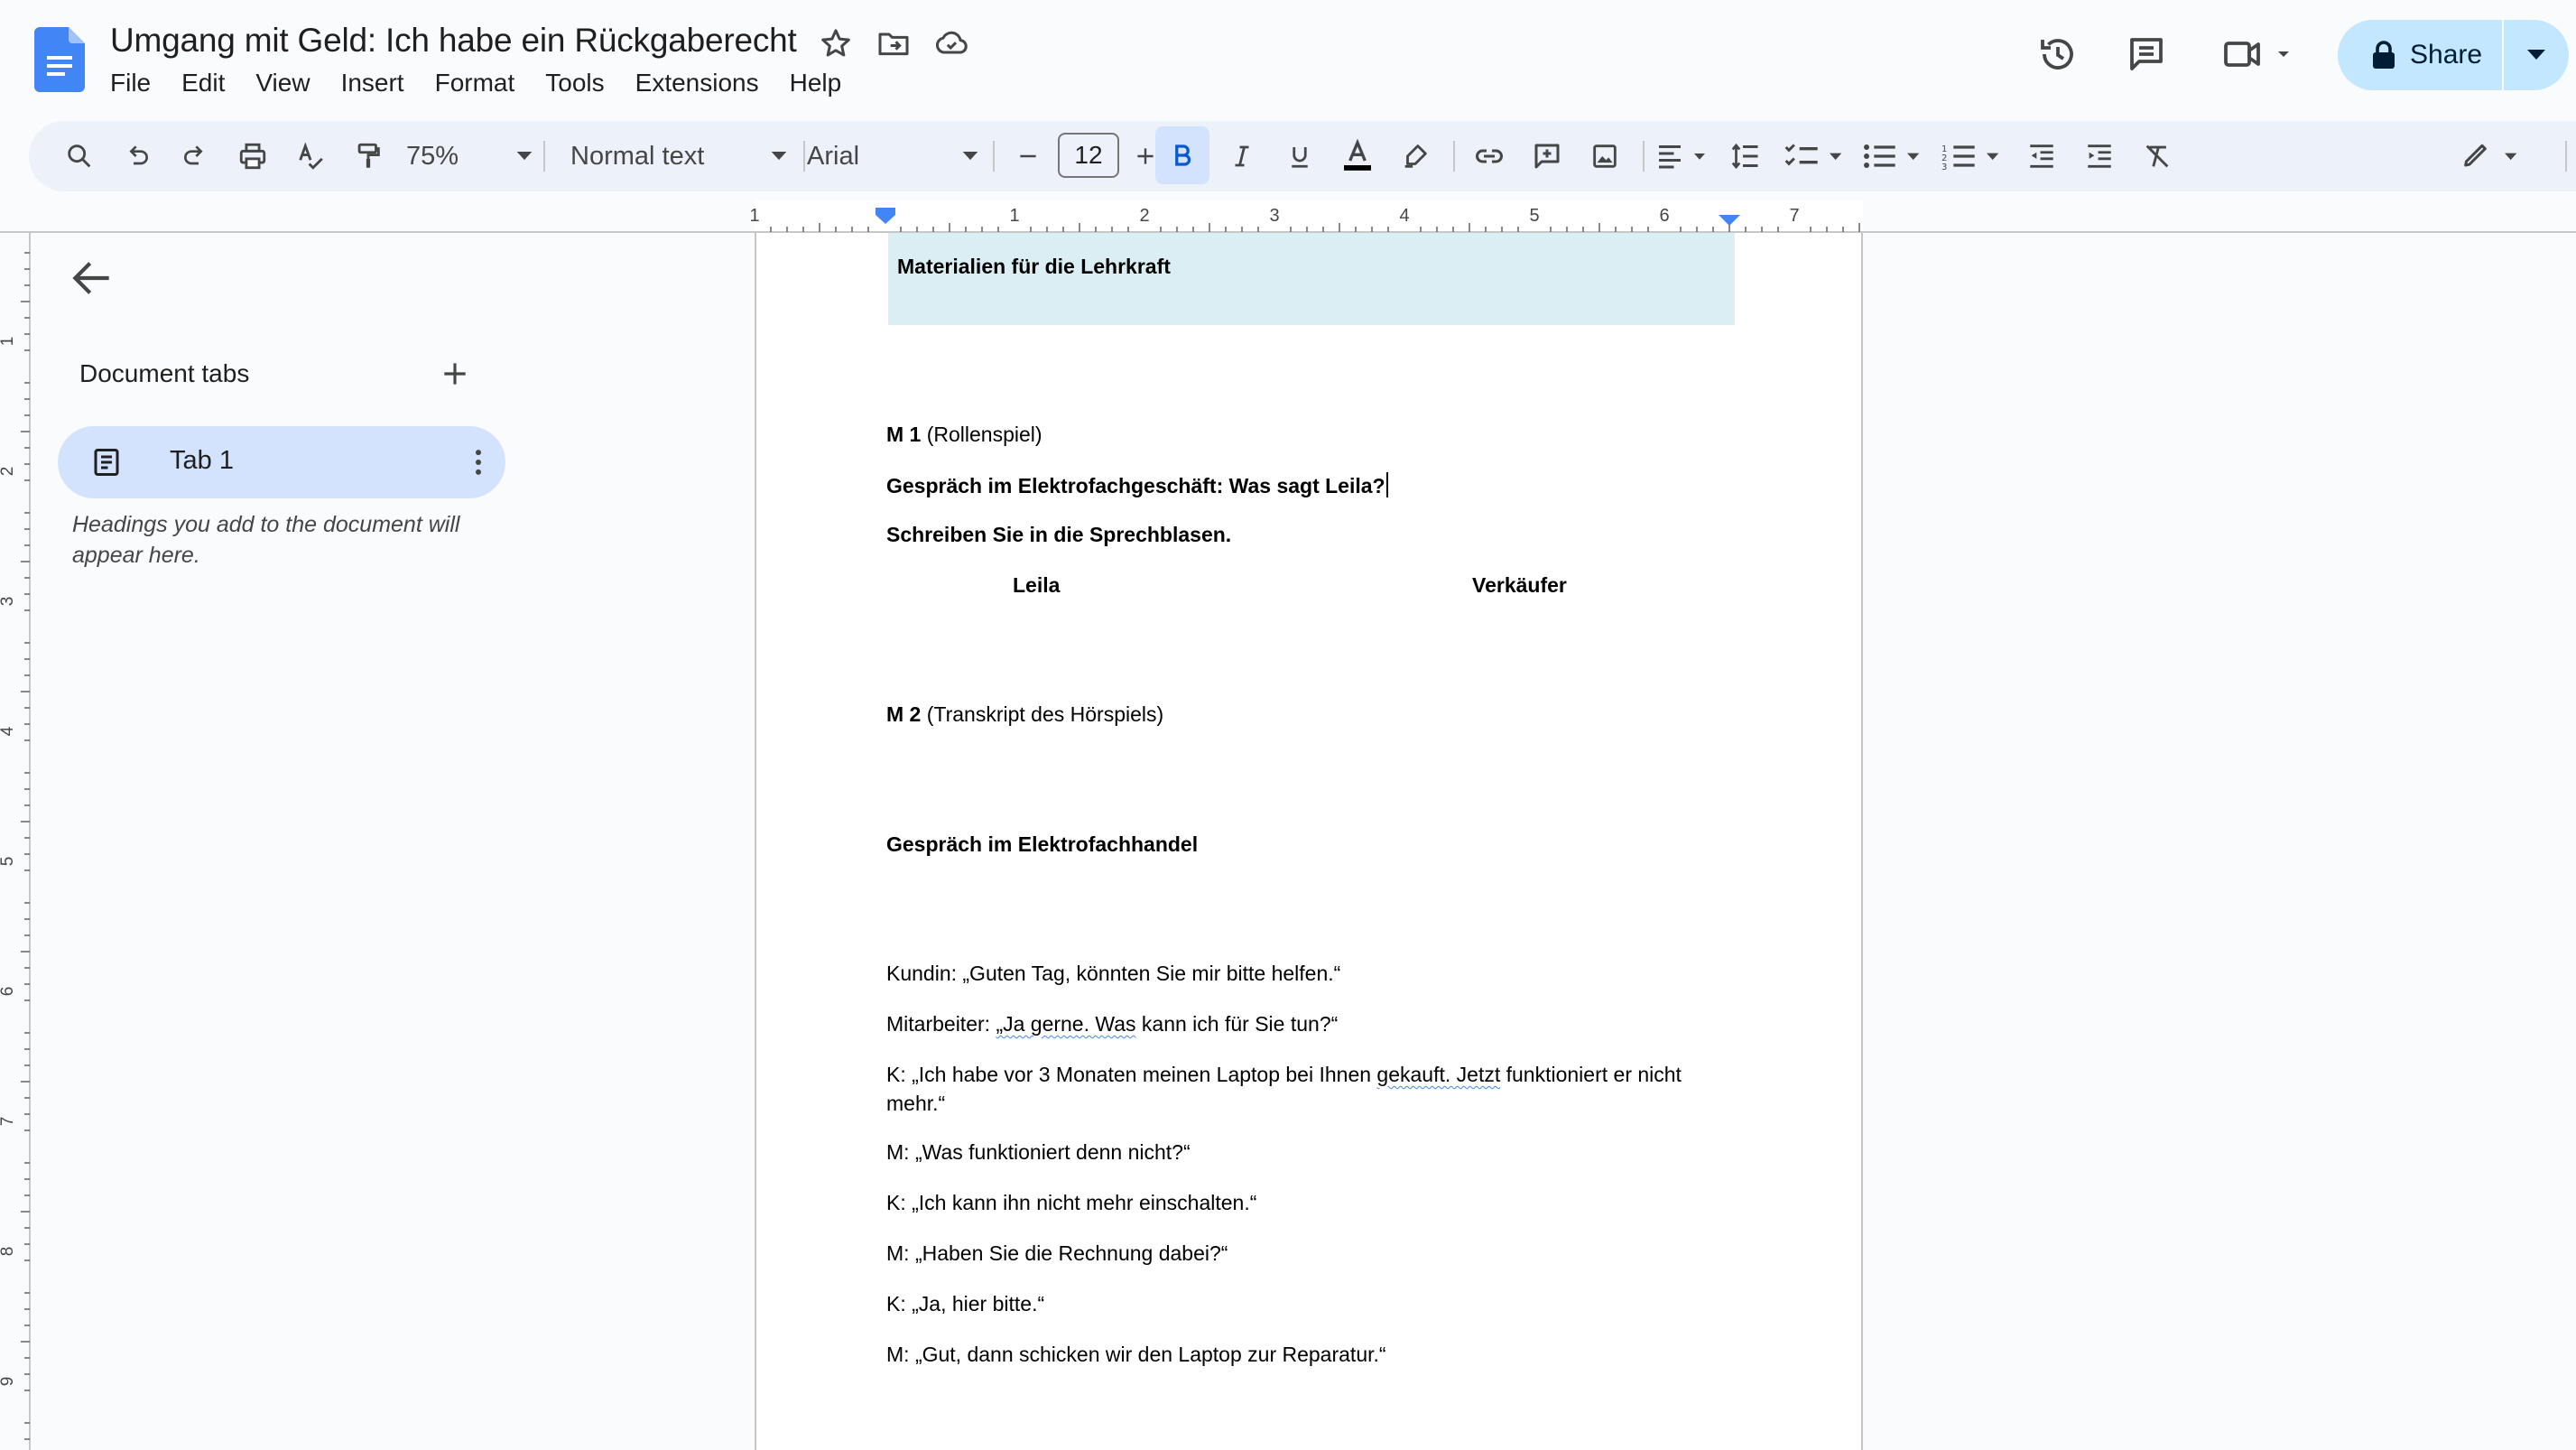 The width and height of the screenshot is (2576, 1450). I want to click on tab-item-tab-1: Tab 1, so click(281, 462).